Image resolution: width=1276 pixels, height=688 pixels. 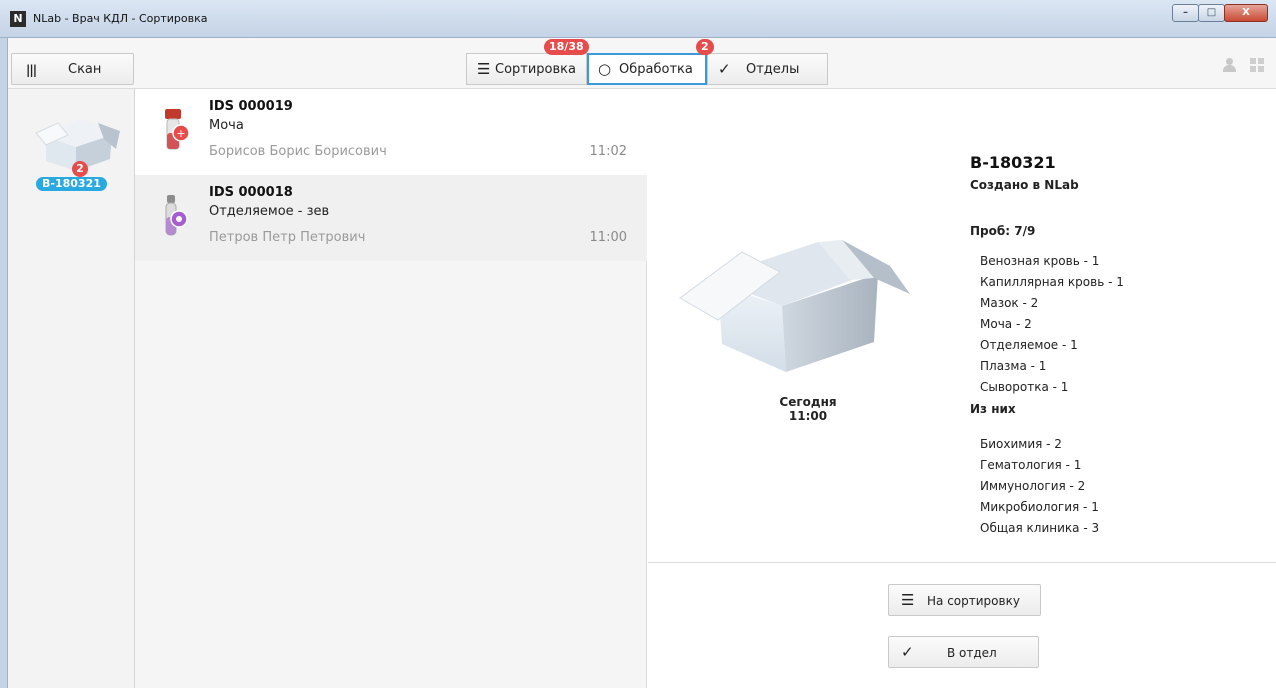 I want to click on tab-sorting-label: Сортировка, so click(x=535, y=69).